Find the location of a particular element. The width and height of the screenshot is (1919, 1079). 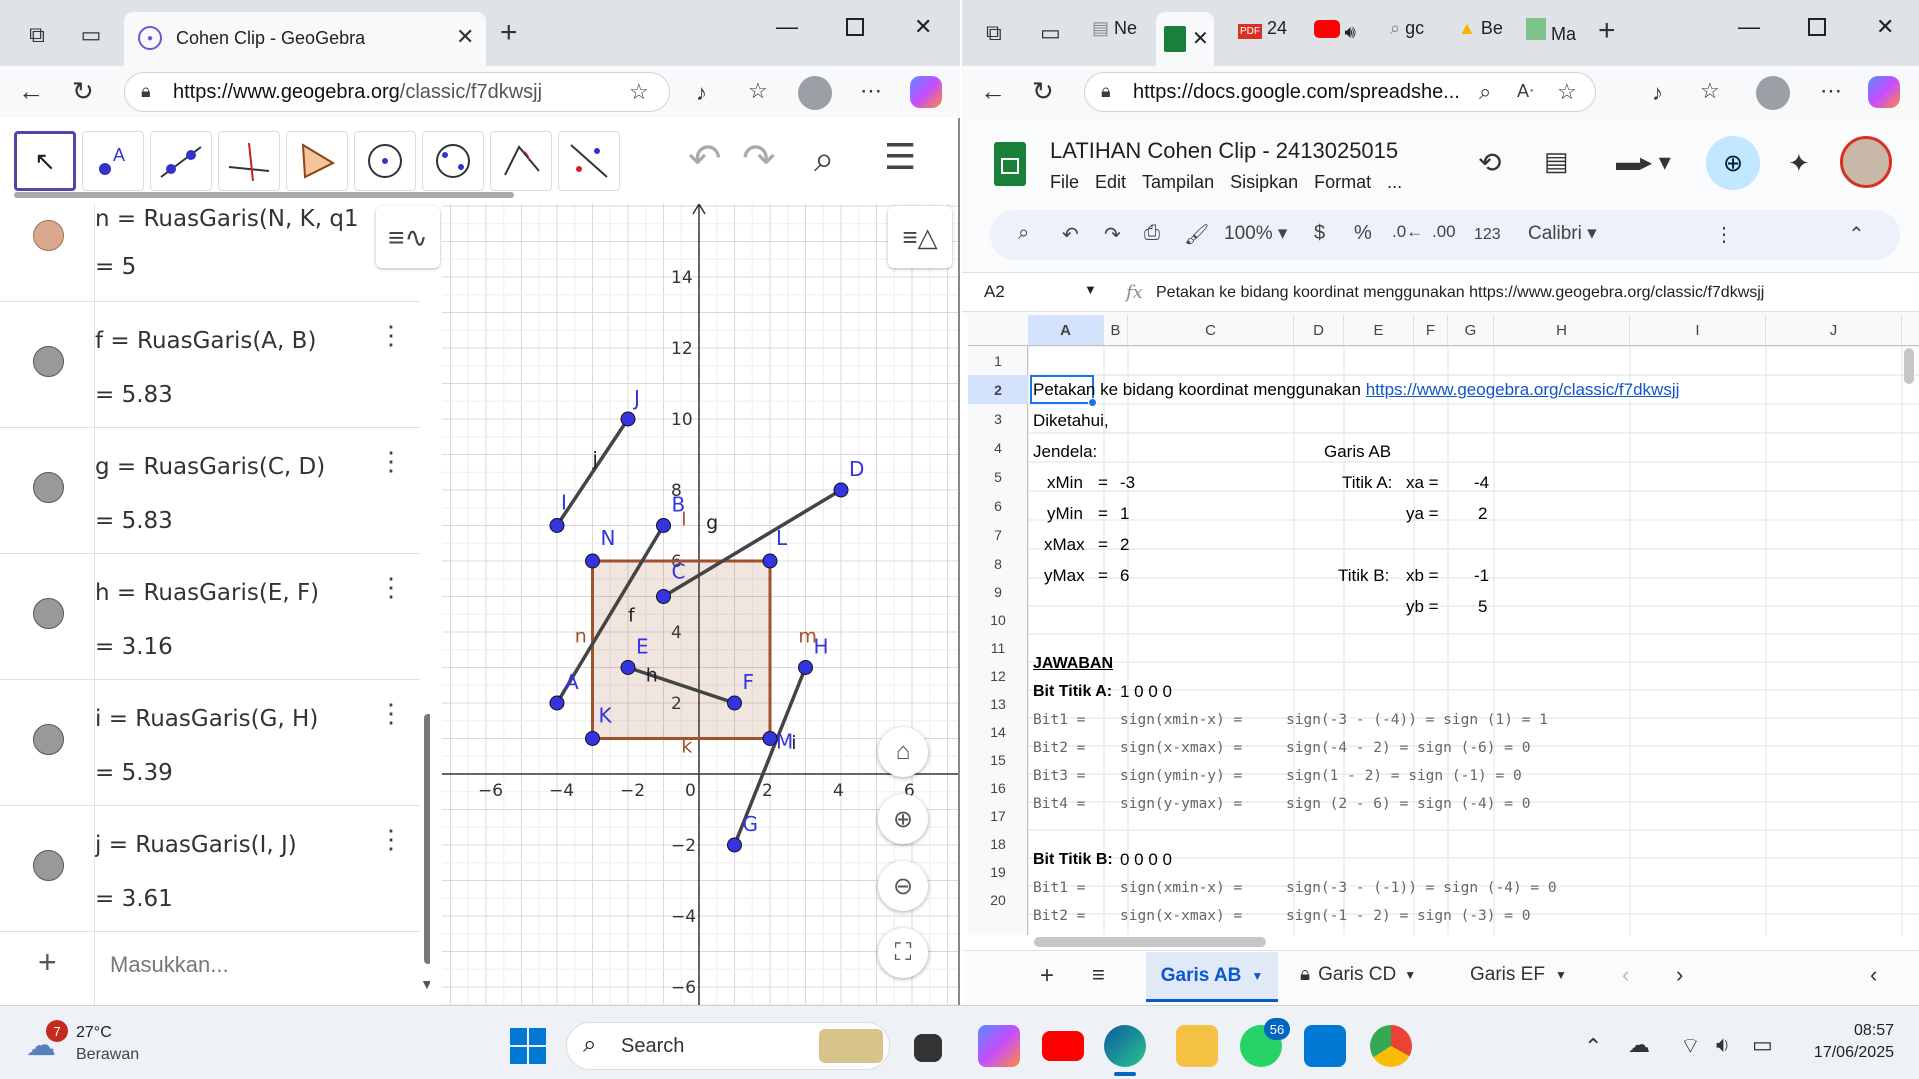

cell-C12: 1 0 0 0 is located at coordinates (1146, 692).